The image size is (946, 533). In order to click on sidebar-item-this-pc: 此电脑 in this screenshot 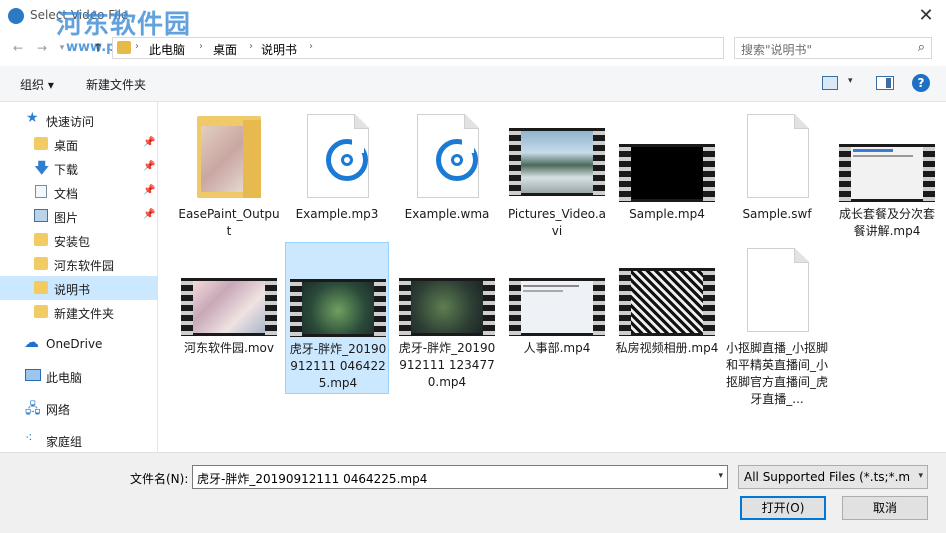, I will do `click(79, 376)`.